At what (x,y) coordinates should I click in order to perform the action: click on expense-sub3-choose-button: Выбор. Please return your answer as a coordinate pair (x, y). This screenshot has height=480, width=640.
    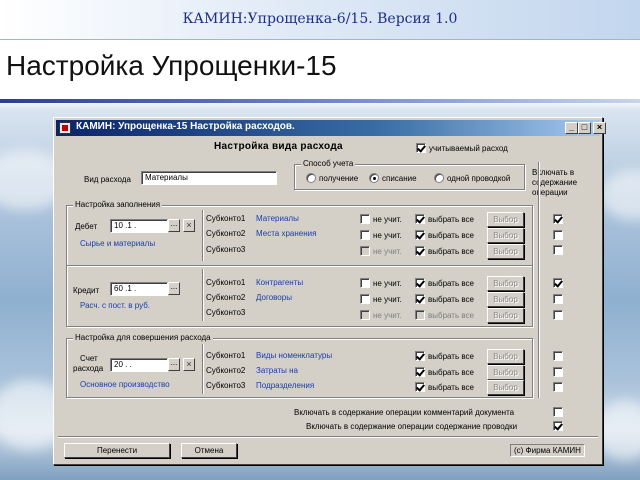
    Looking at the image, I should click on (505, 387).